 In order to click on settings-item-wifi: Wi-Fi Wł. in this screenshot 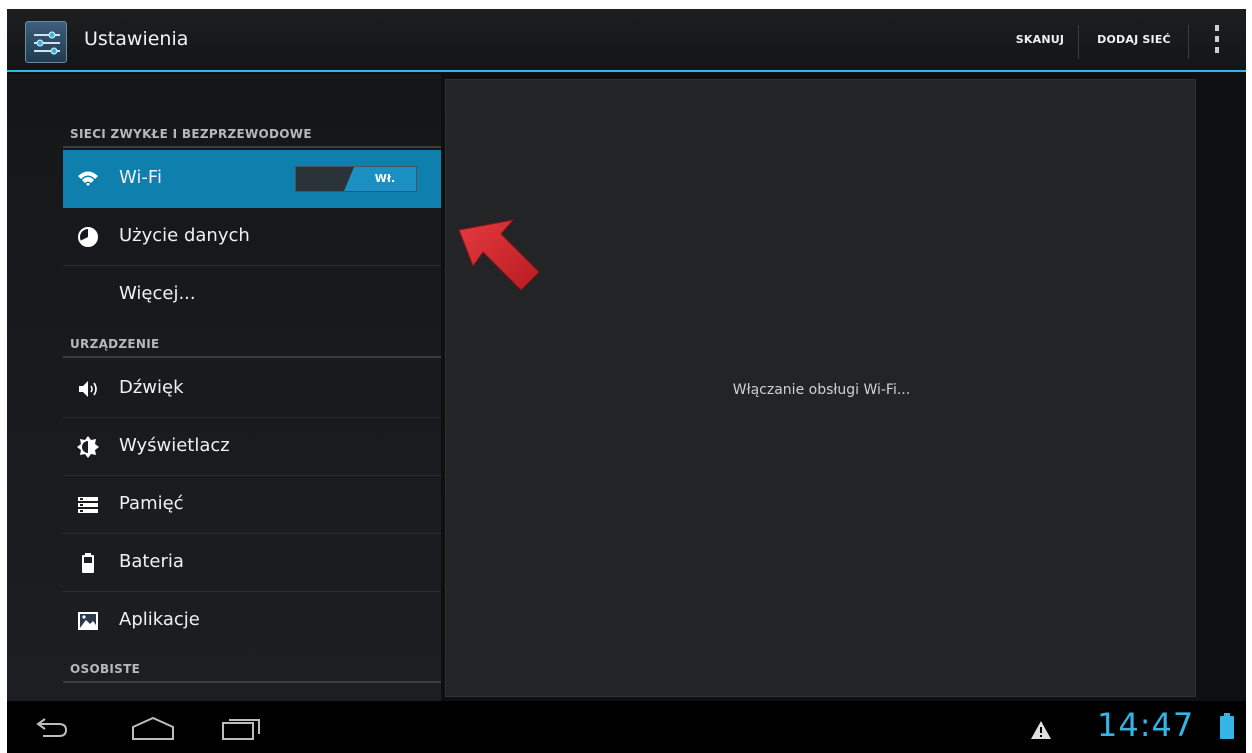, I will do `click(252, 179)`.